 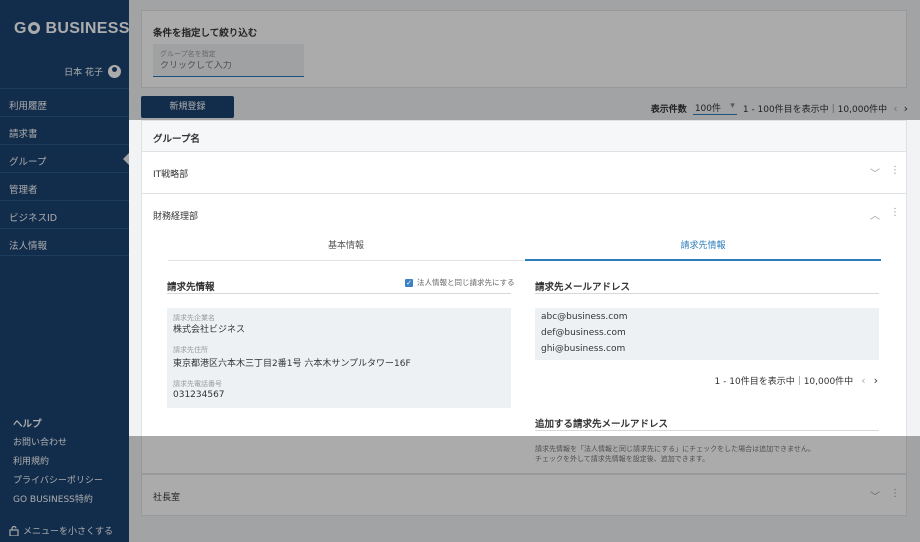 I want to click on same-as-corp-checkbox: ✓ 法人情報と同じ請求先にする, so click(x=460, y=282).